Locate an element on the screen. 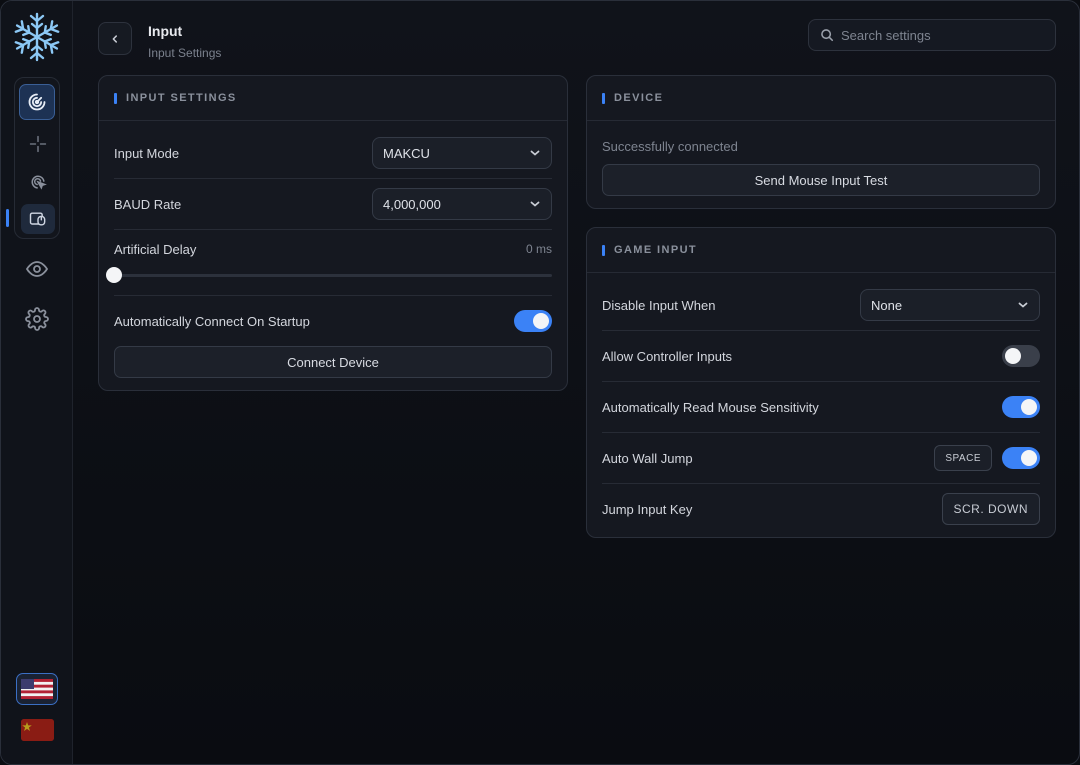 The height and width of the screenshot is (765, 1080). baud-rate-select: 4,000,000 is located at coordinates (462, 204).